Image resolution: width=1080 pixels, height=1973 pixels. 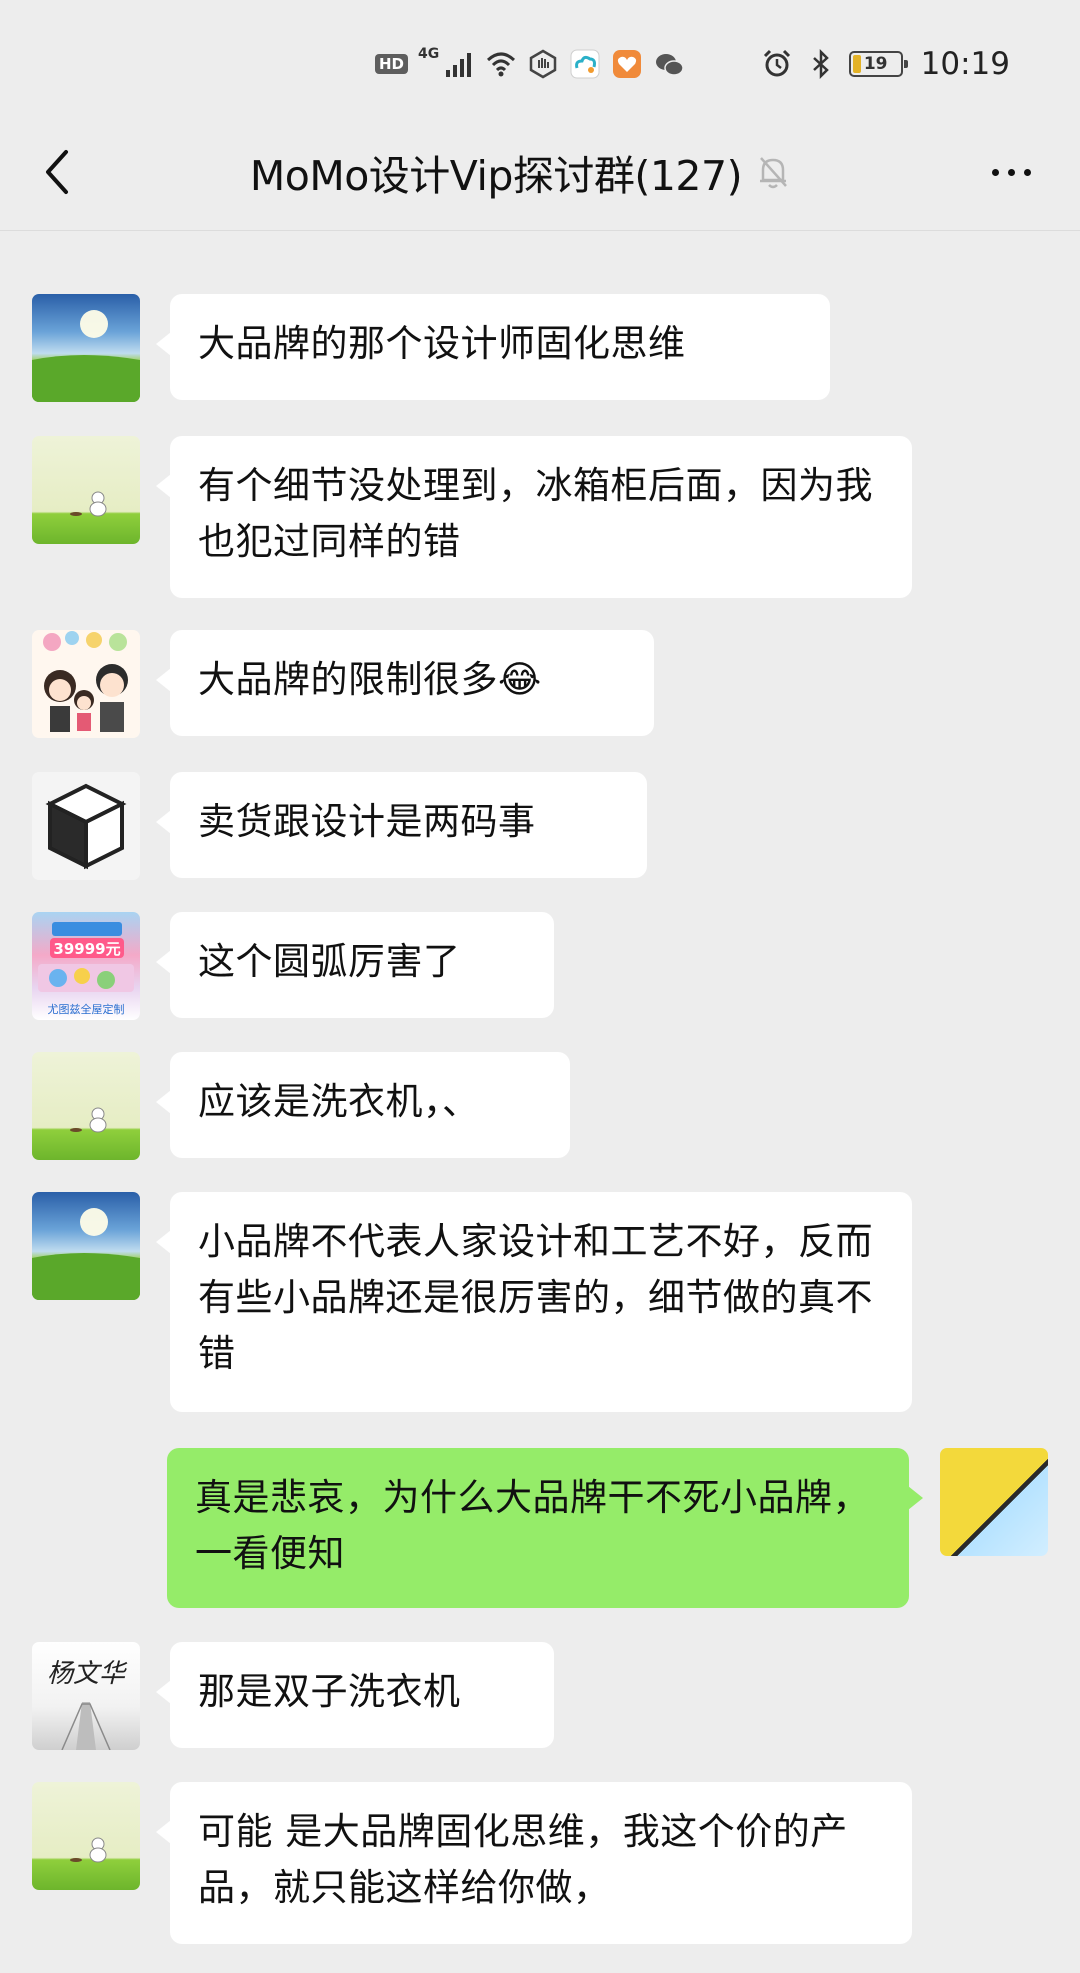 I want to click on bluetooth-icon, so click(x=820, y=64).